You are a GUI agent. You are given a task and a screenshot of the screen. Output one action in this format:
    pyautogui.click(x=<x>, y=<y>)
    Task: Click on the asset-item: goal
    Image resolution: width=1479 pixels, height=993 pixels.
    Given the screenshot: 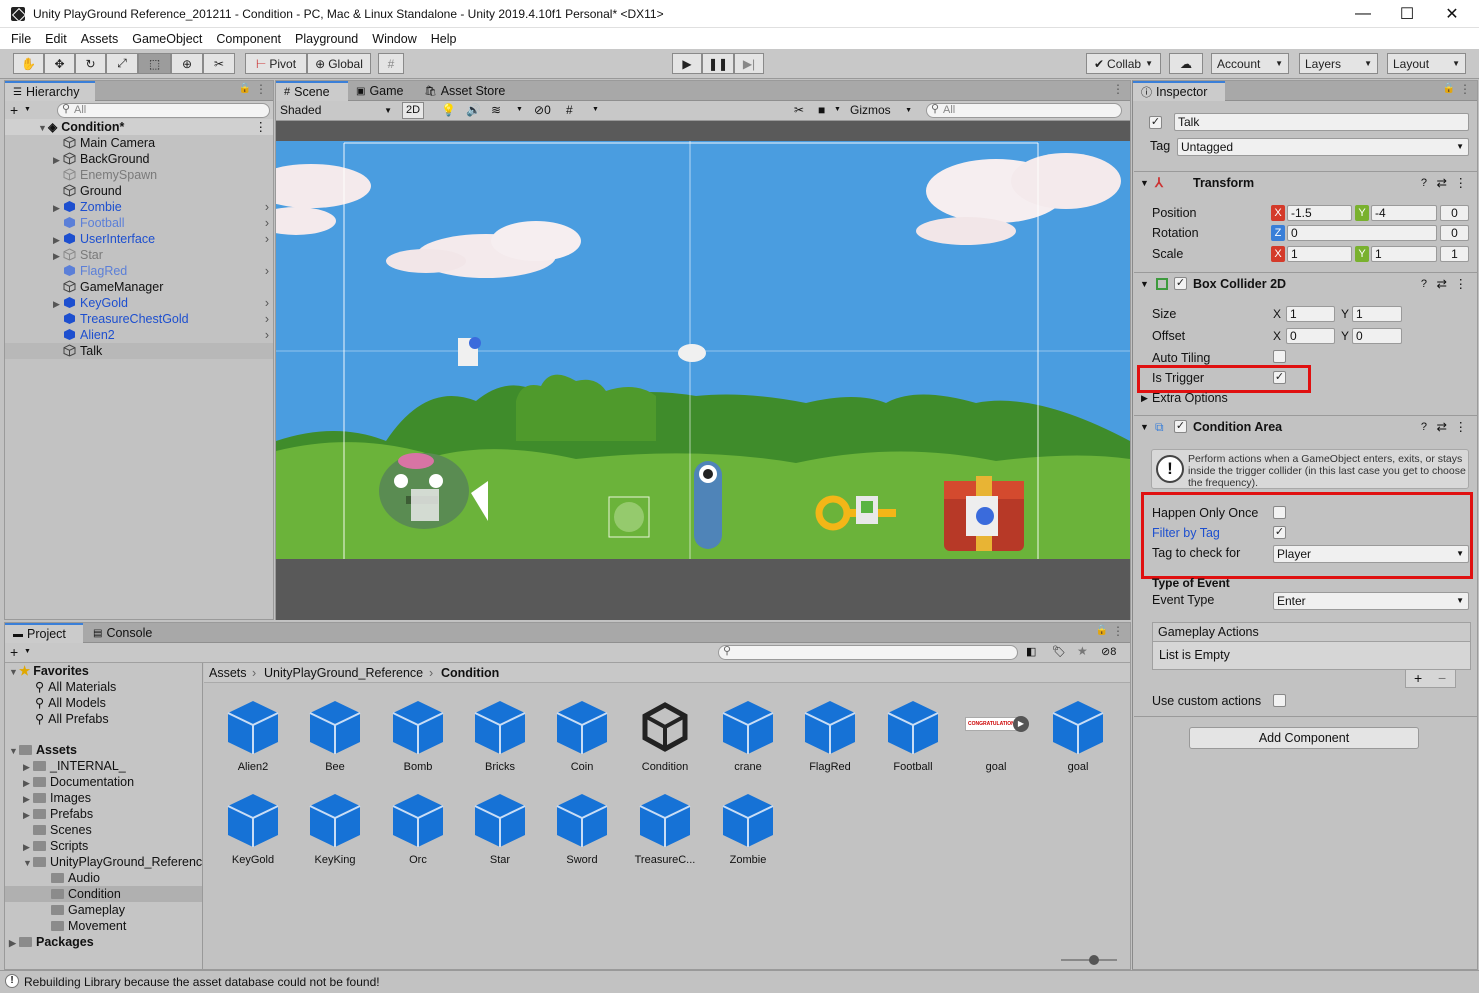 What is the action you would take?
    pyautogui.click(x=1078, y=740)
    